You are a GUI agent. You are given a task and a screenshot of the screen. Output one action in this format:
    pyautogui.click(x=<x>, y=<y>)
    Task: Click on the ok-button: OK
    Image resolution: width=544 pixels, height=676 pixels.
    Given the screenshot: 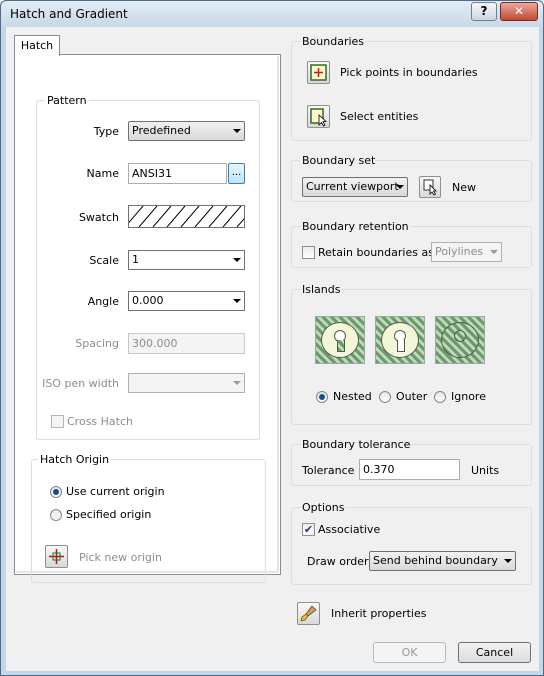 What is the action you would take?
    pyautogui.click(x=409, y=652)
    